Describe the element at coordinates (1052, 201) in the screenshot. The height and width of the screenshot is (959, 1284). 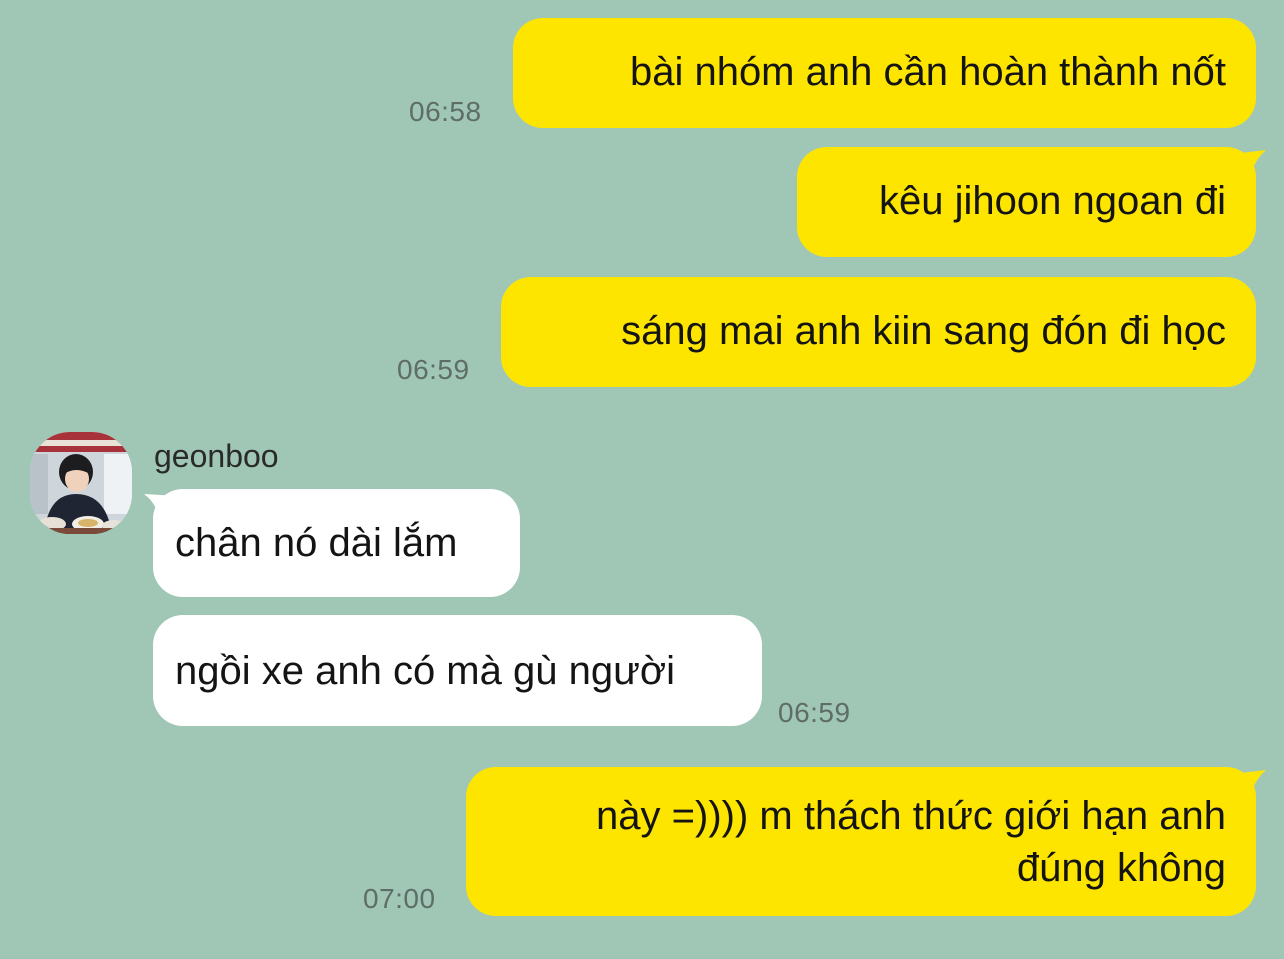
I see `message-text: kêu jihoon ngoan đi` at that location.